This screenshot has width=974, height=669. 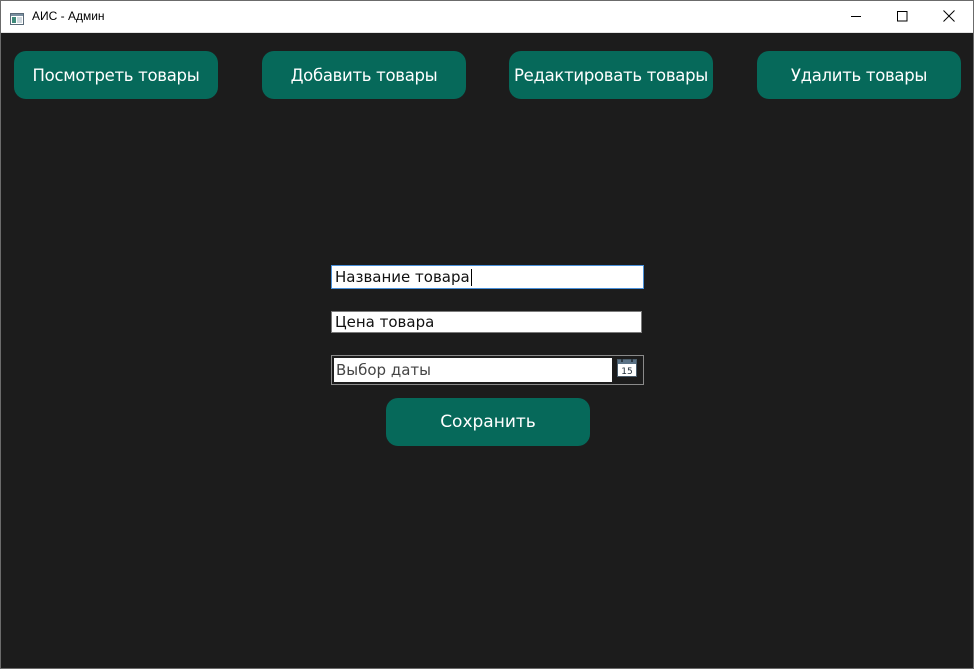 What do you see at coordinates (487, 17) in the screenshot?
I see `title-bar: АИС - Админ` at bounding box center [487, 17].